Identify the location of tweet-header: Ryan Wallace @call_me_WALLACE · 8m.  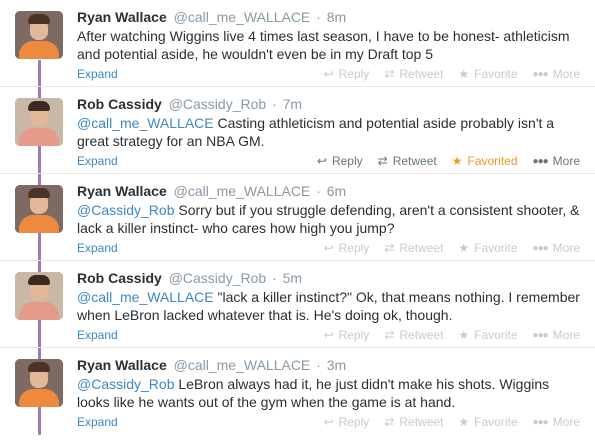
(212, 17).